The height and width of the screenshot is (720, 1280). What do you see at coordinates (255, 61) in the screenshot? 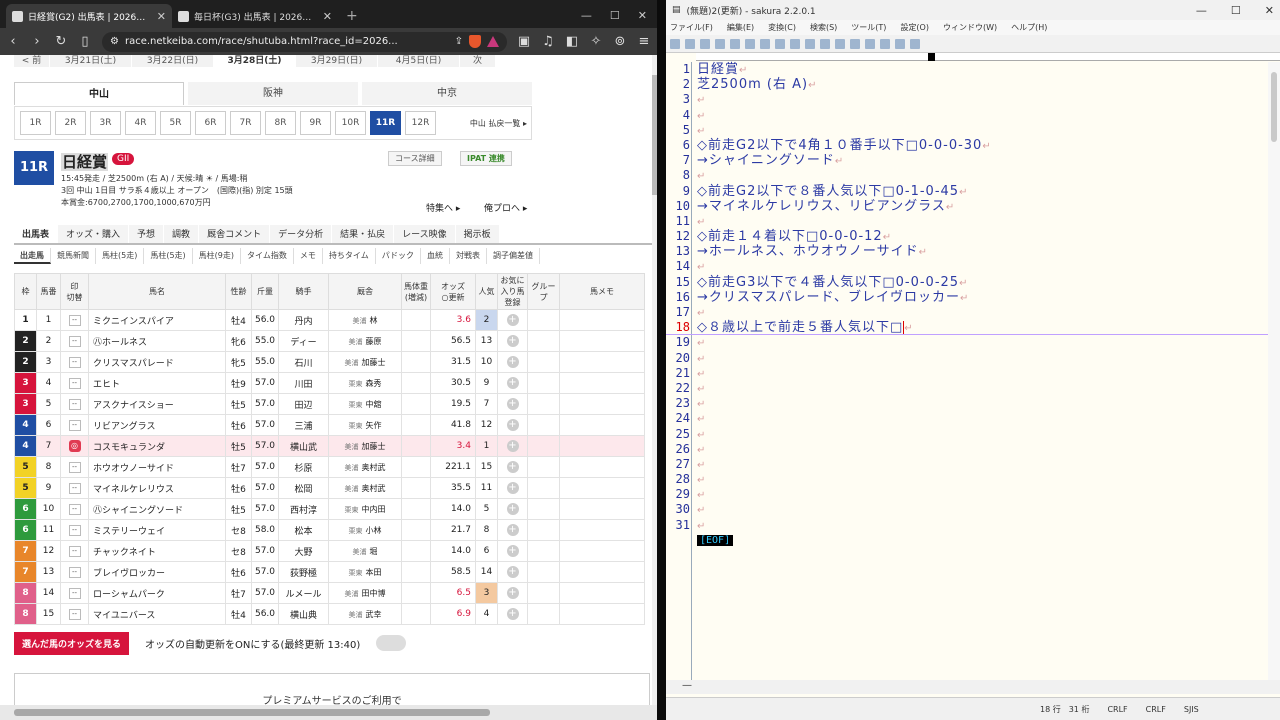
I see `date-tab-selected: 3月28日(土)` at bounding box center [255, 61].